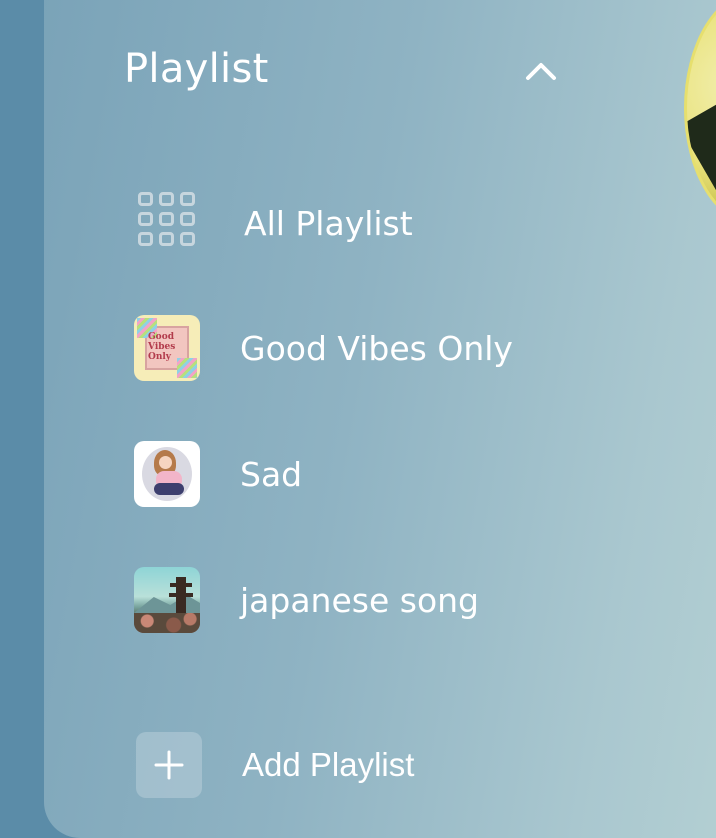  I want to click on playlist-item-japanese-song: japanese song, so click(364, 600).